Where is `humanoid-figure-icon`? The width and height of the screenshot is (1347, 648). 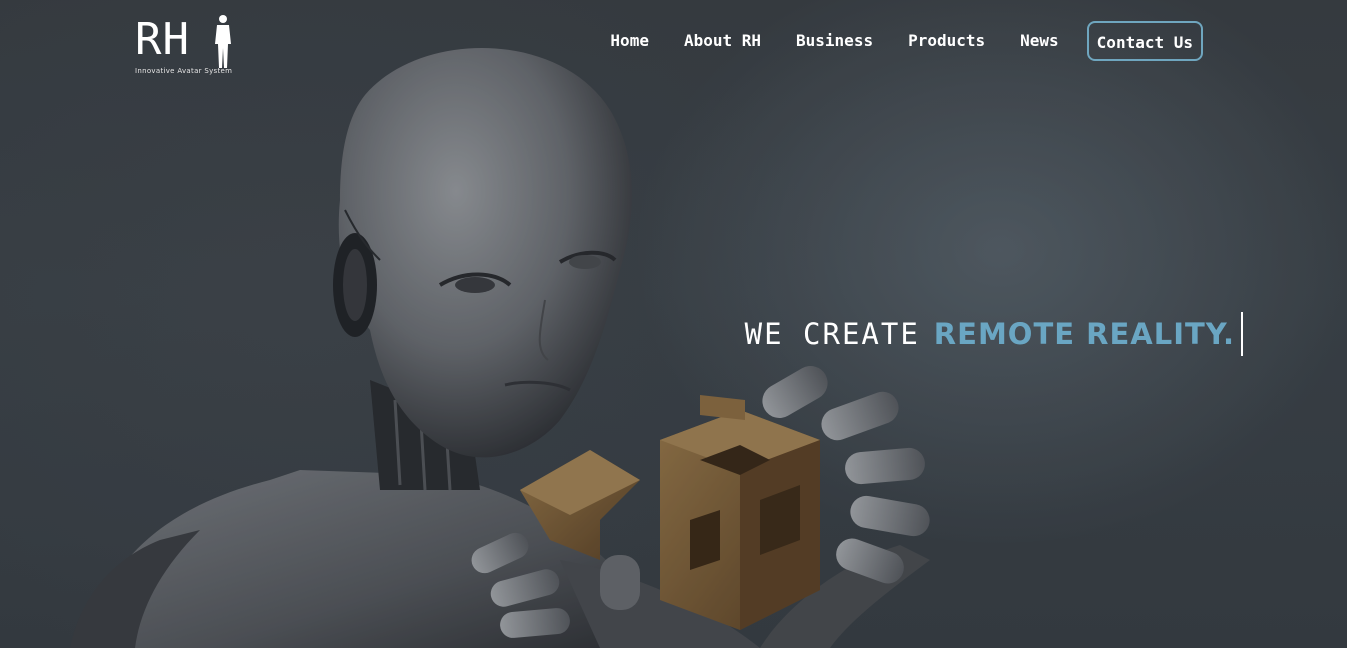
humanoid-figure-icon is located at coordinates (223, 41).